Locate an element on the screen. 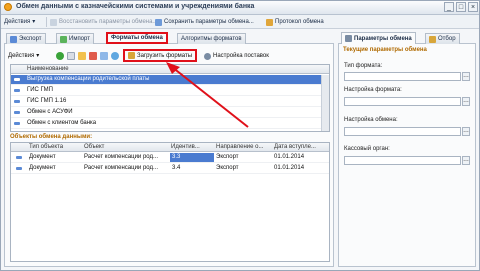 Image resolution: width=480 pixels, height=271 pixels. tab-filter: Отбор is located at coordinates (442, 38).